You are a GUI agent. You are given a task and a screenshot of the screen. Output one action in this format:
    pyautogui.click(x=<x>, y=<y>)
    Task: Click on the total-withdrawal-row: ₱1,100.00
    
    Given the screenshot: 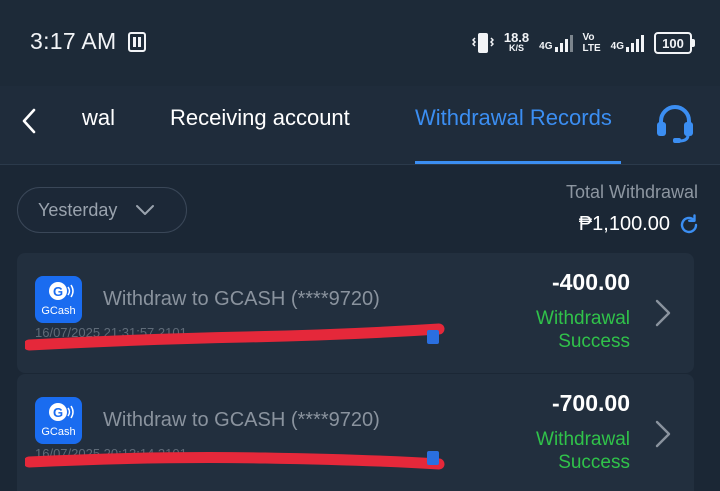 What is the action you would take?
    pyautogui.click(x=639, y=224)
    